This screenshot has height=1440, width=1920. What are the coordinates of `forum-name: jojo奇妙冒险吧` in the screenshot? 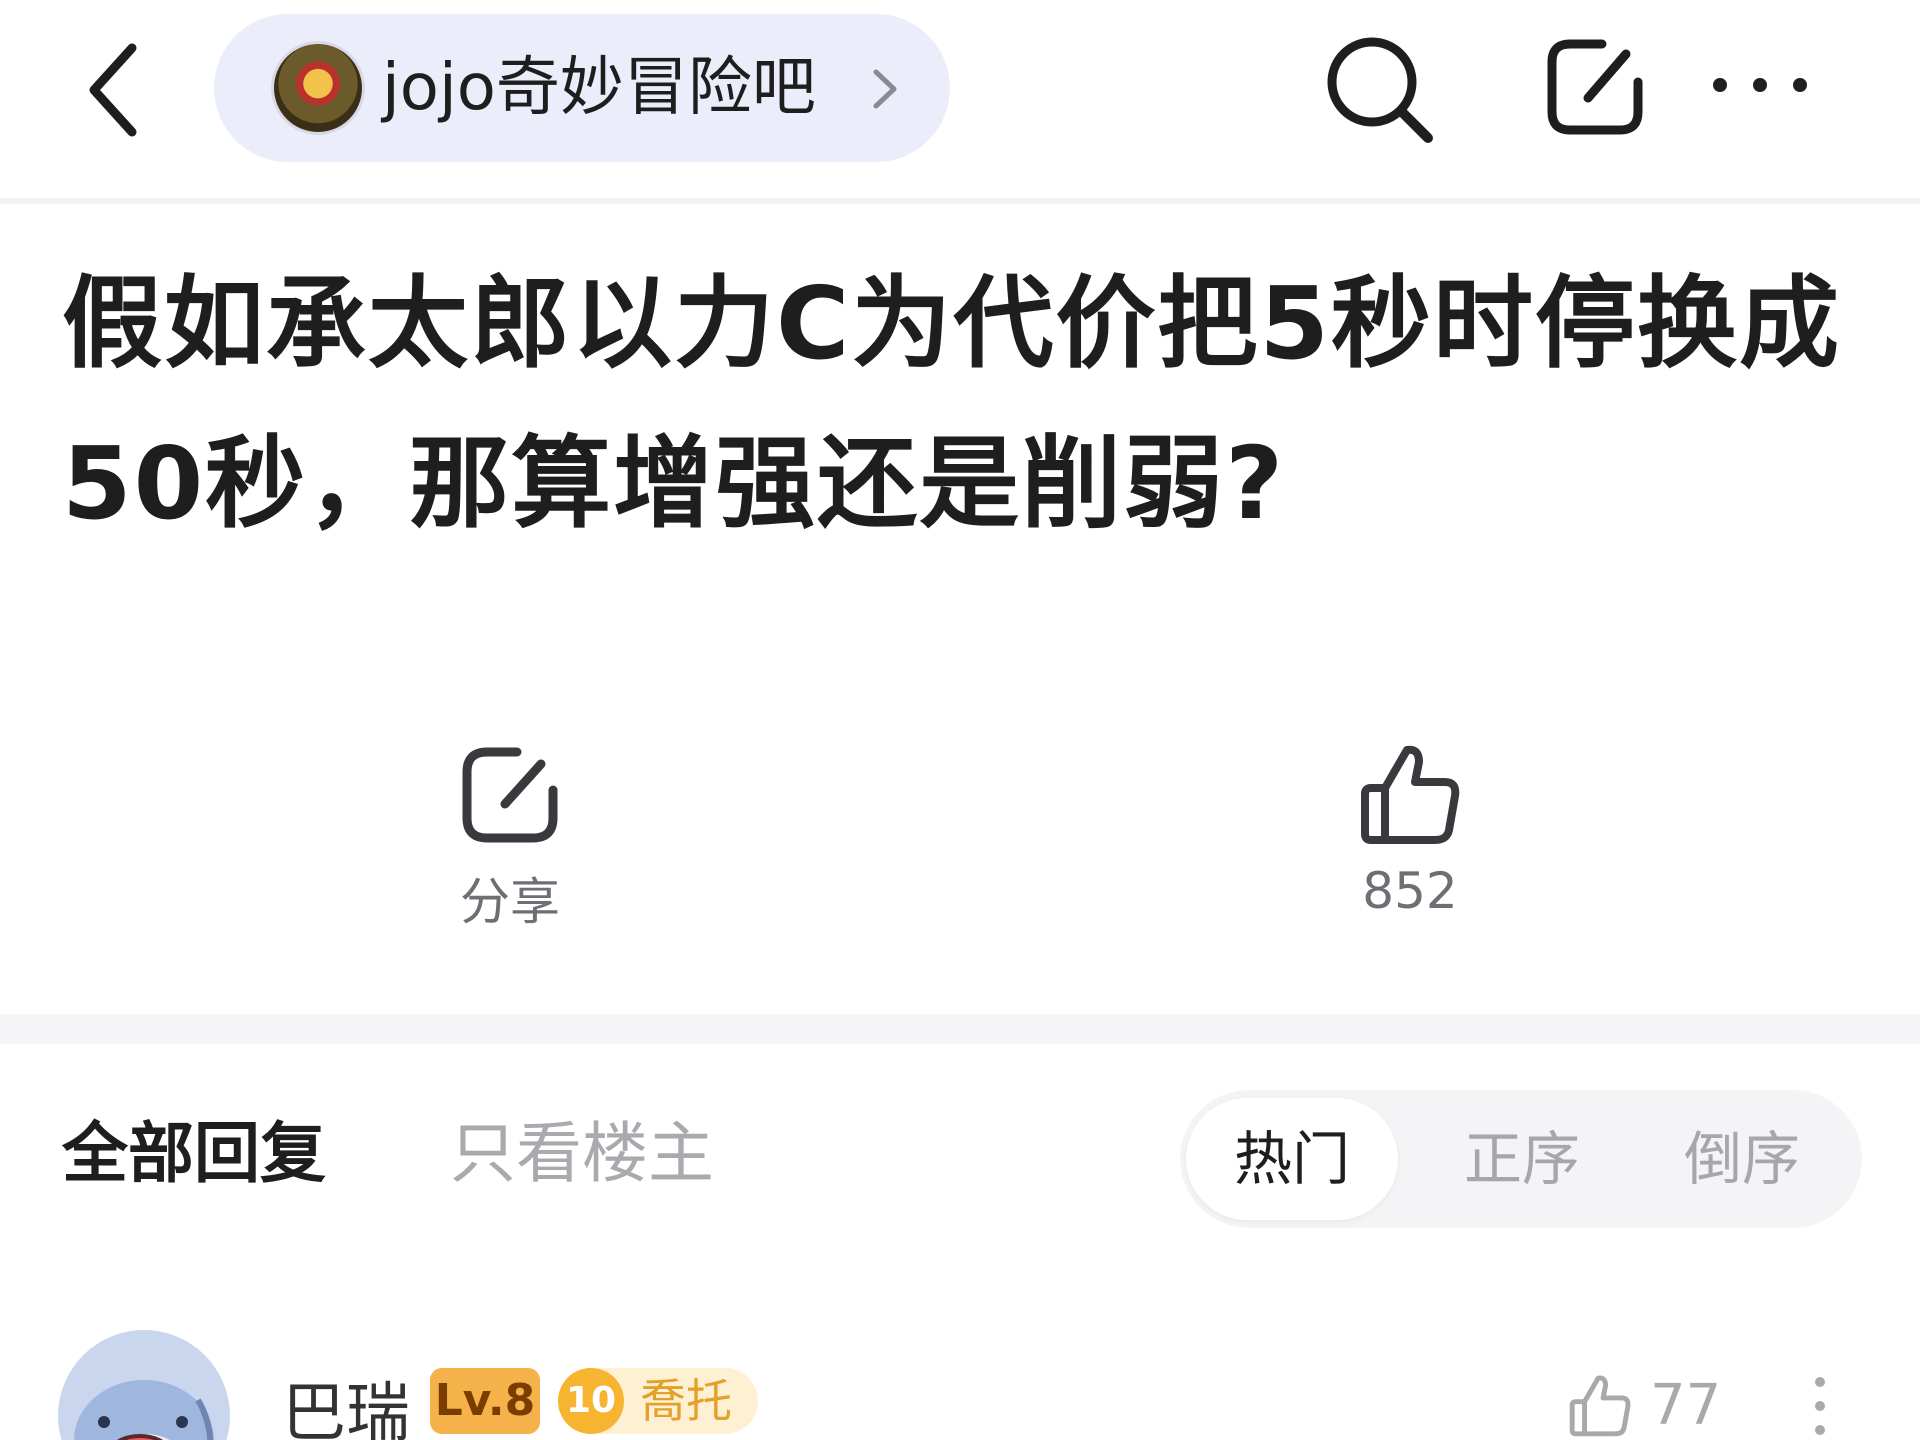 It's located at (599, 88).